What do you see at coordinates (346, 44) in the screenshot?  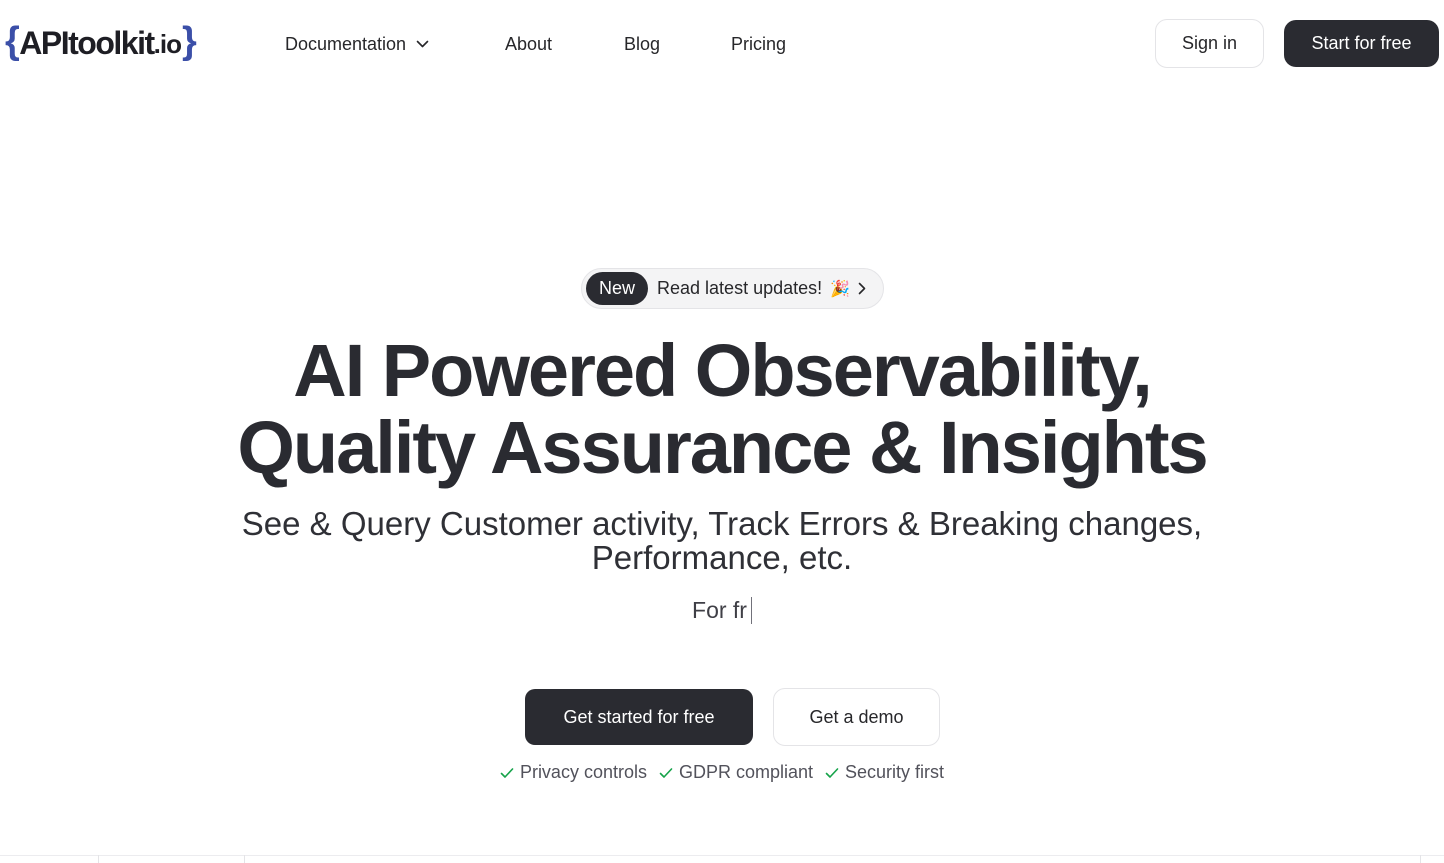 I see `nav-documentation-label: Documentation` at bounding box center [346, 44].